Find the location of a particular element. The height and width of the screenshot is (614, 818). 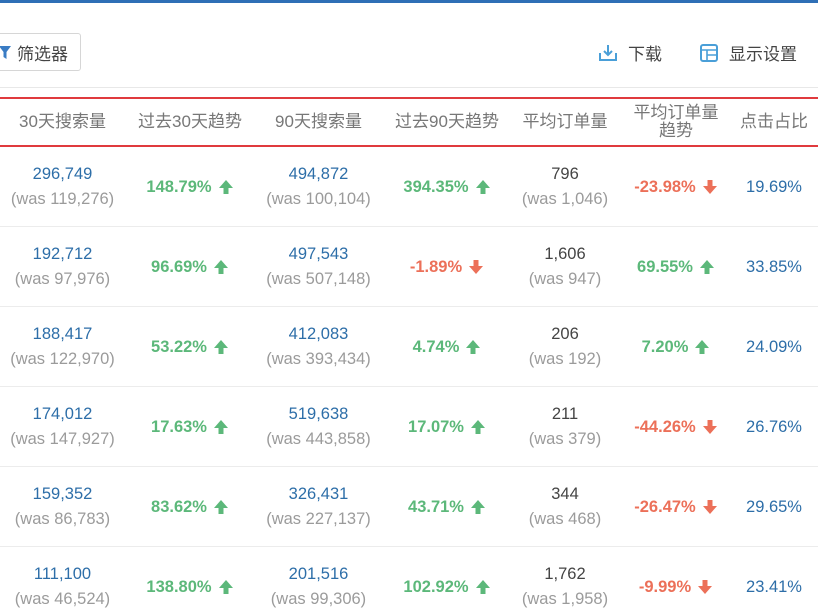

search-30d-cell: 296,749 (was 119,276) is located at coordinates (62, 187).